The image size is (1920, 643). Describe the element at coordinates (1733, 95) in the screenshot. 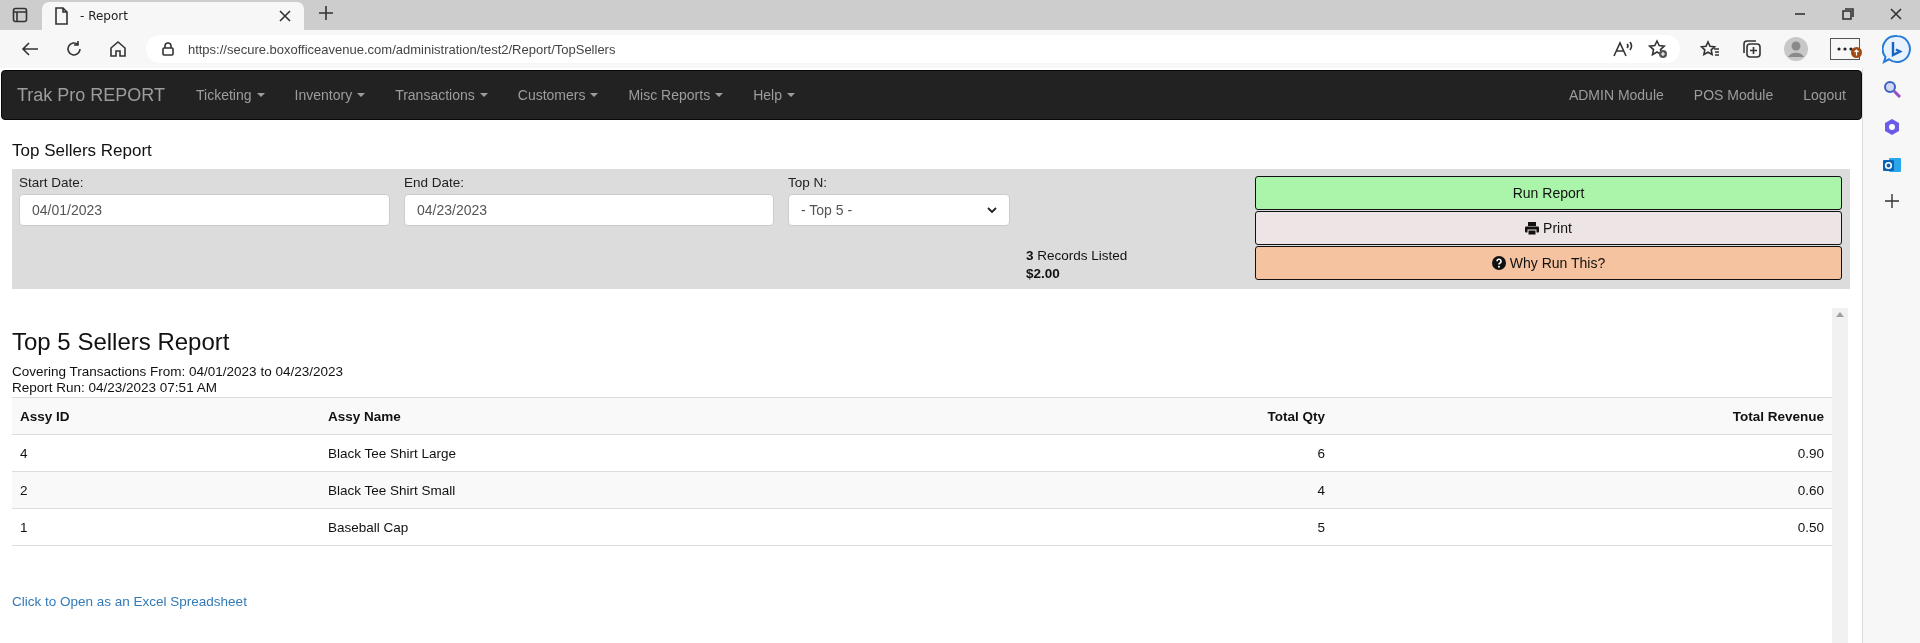

I see `nav-link: POS Module` at that location.